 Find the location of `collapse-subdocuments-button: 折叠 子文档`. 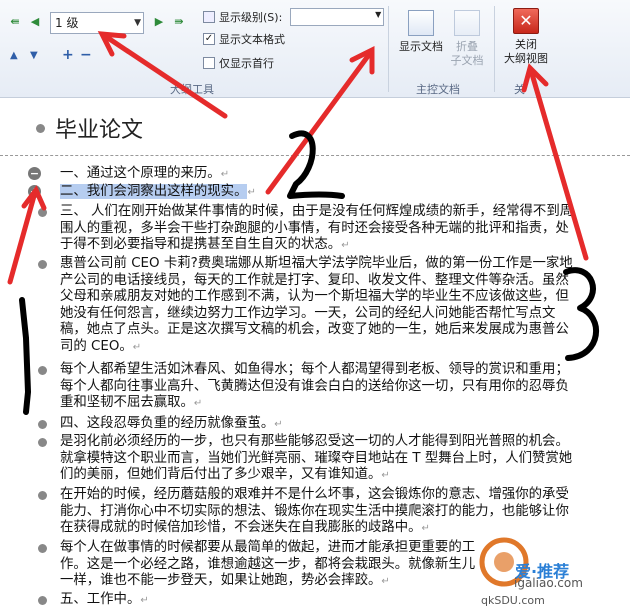

collapse-subdocuments-button: 折叠 子文档 is located at coordinates (467, 39).